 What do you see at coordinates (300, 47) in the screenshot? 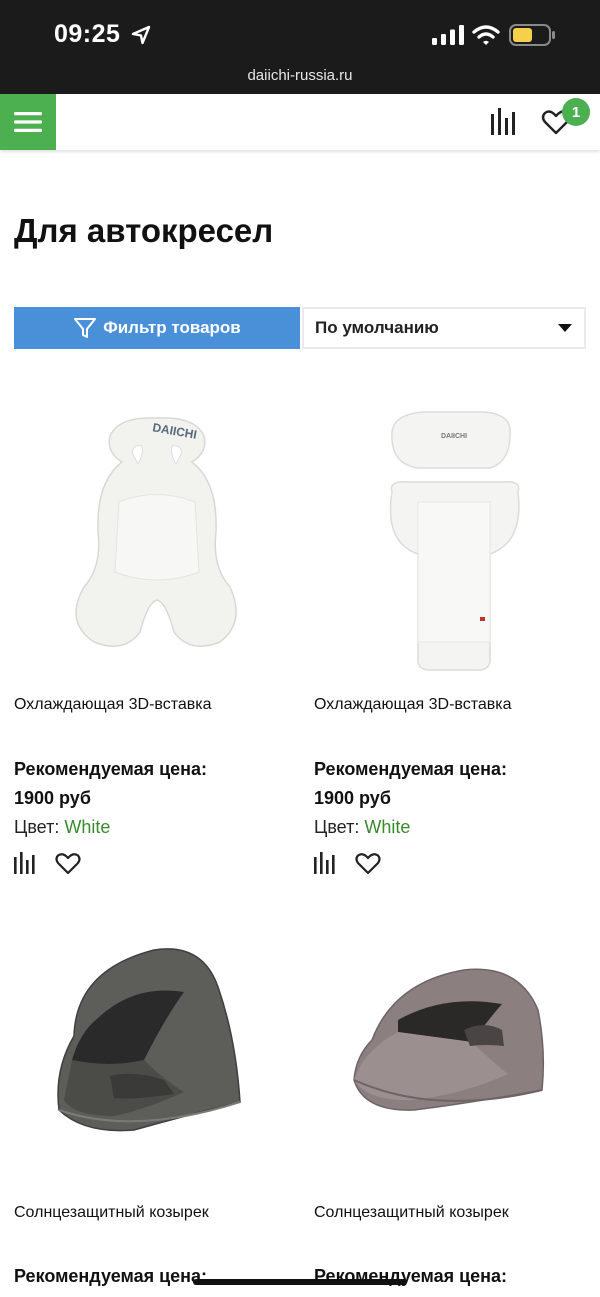
I see `status-bar: 09:25 daiichi-russia.ru` at bounding box center [300, 47].